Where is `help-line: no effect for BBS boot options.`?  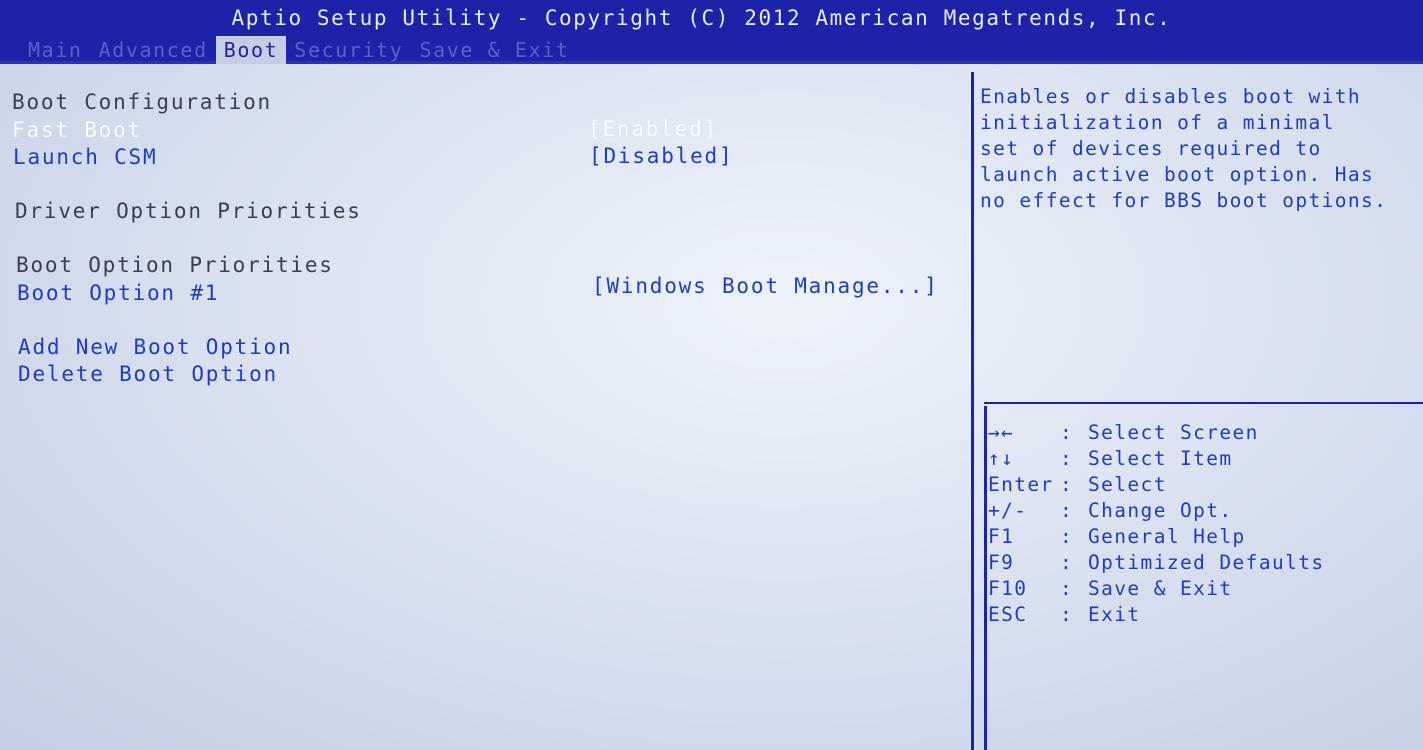 help-line: no effect for BBS boot options. is located at coordinates (1184, 200).